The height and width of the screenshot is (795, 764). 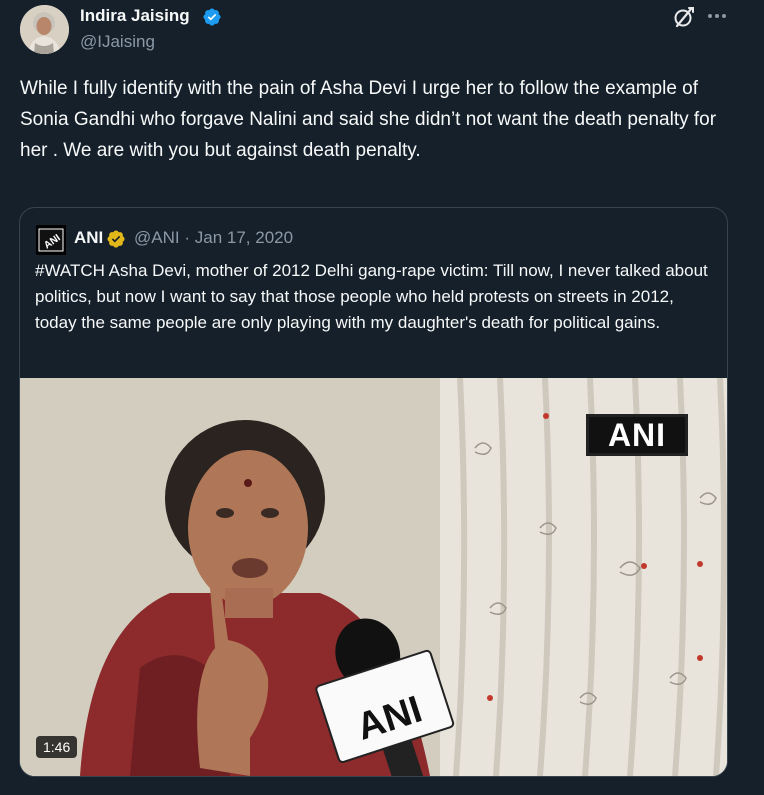 I want to click on ani-logo-icon: ANI, so click(x=51, y=240).